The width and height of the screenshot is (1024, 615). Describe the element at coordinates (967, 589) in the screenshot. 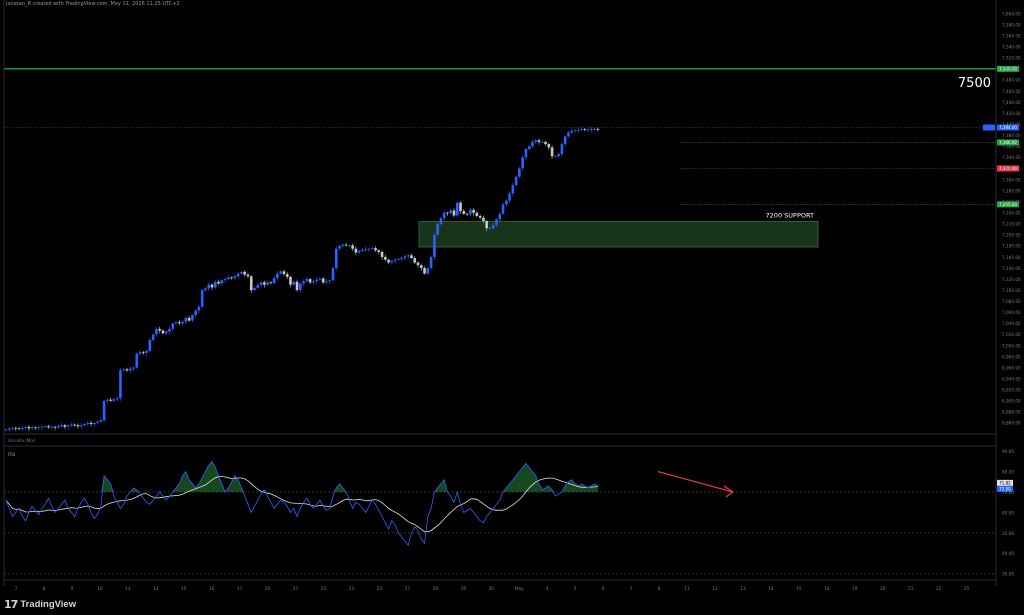

I see `time-axis-tick: 25` at that location.